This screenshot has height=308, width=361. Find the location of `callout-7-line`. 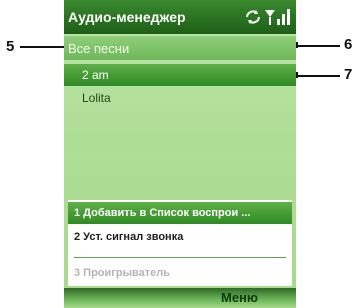

callout-7-line is located at coordinates (317, 76).